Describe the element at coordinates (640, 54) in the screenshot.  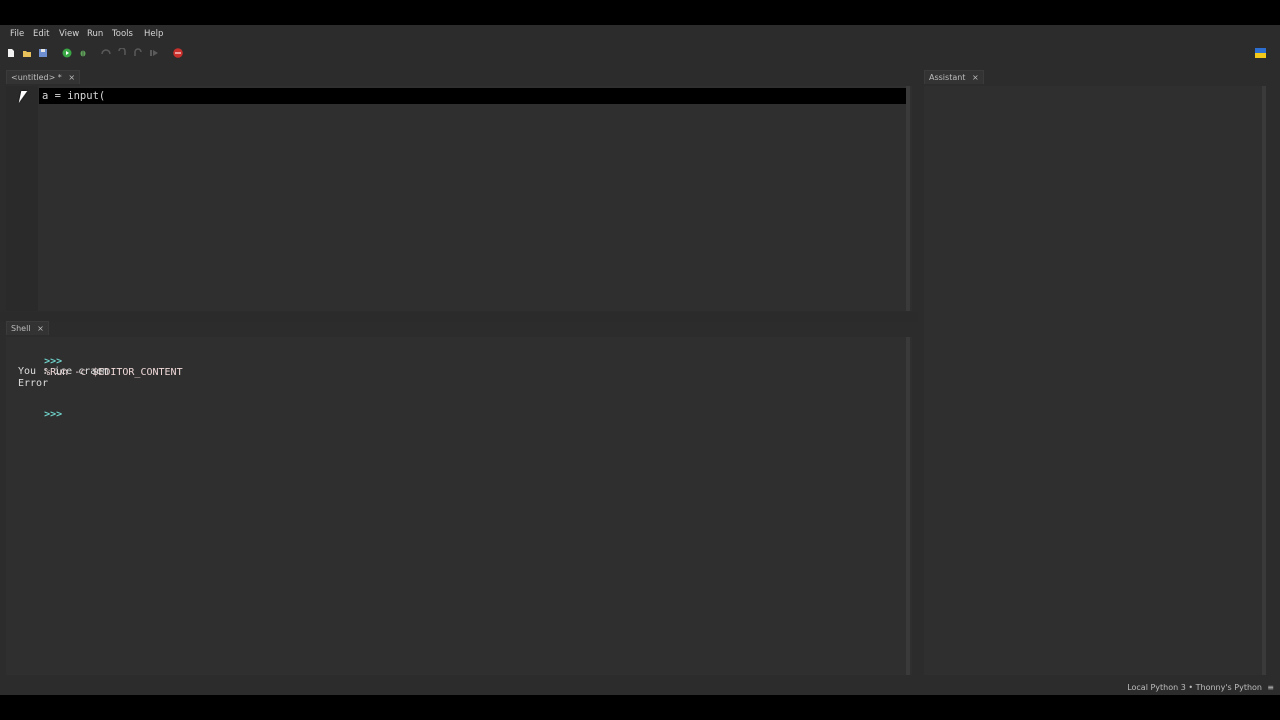
I see `toolbar` at that location.